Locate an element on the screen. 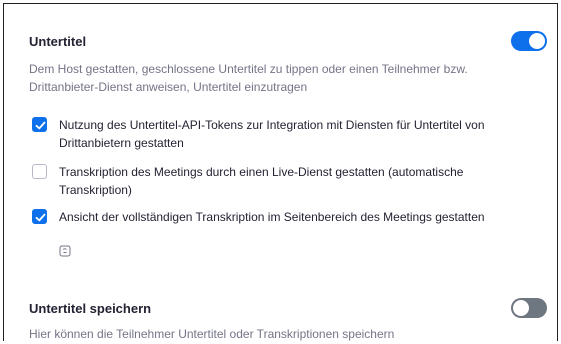 This screenshot has height=344, width=561. captions-toggle is located at coordinates (529, 41).